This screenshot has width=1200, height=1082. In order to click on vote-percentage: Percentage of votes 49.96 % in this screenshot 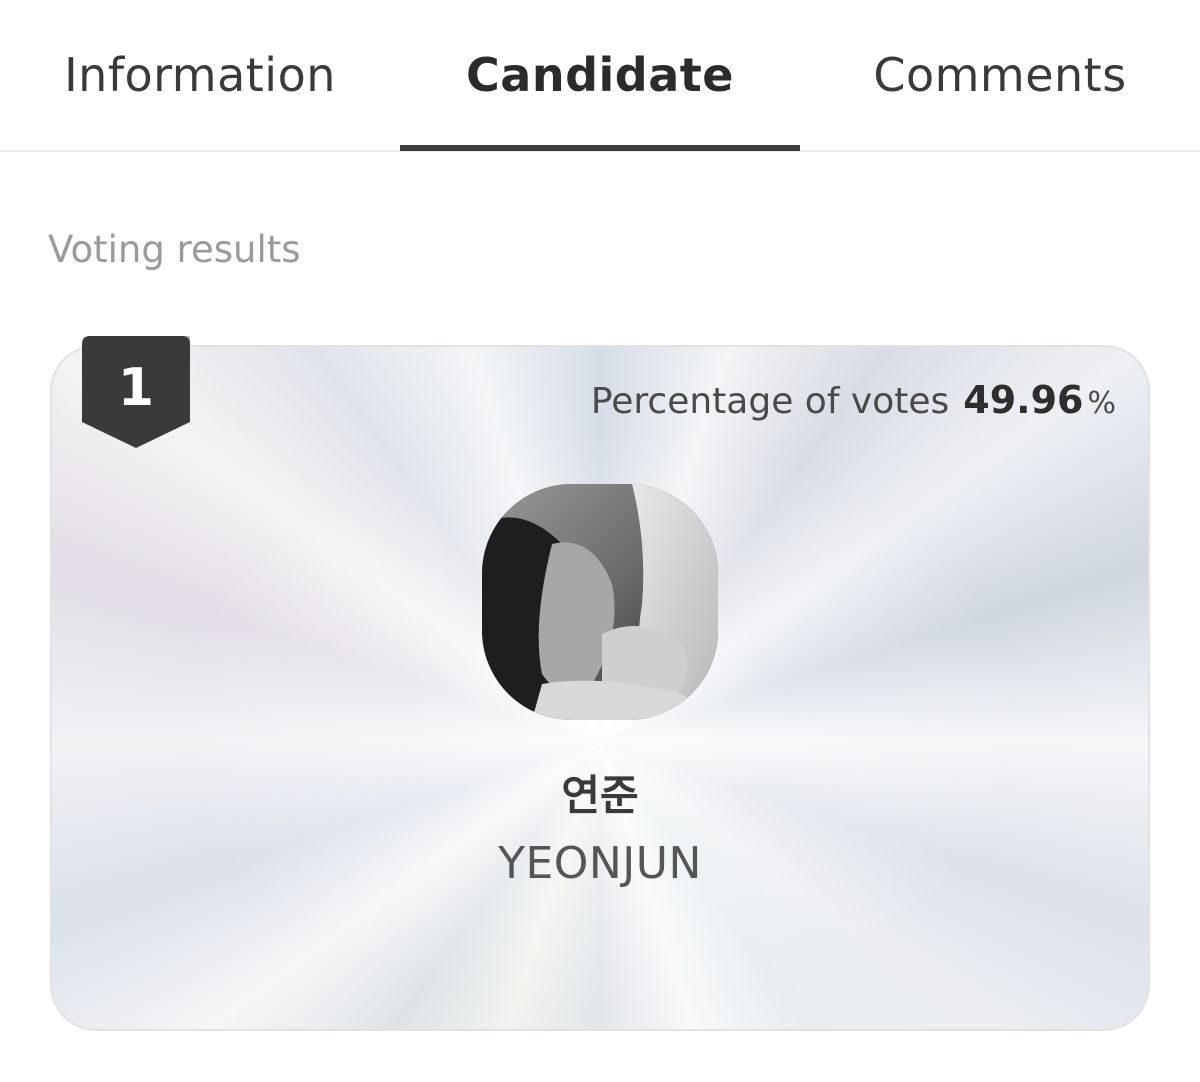, I will do `click(853, 400)`.